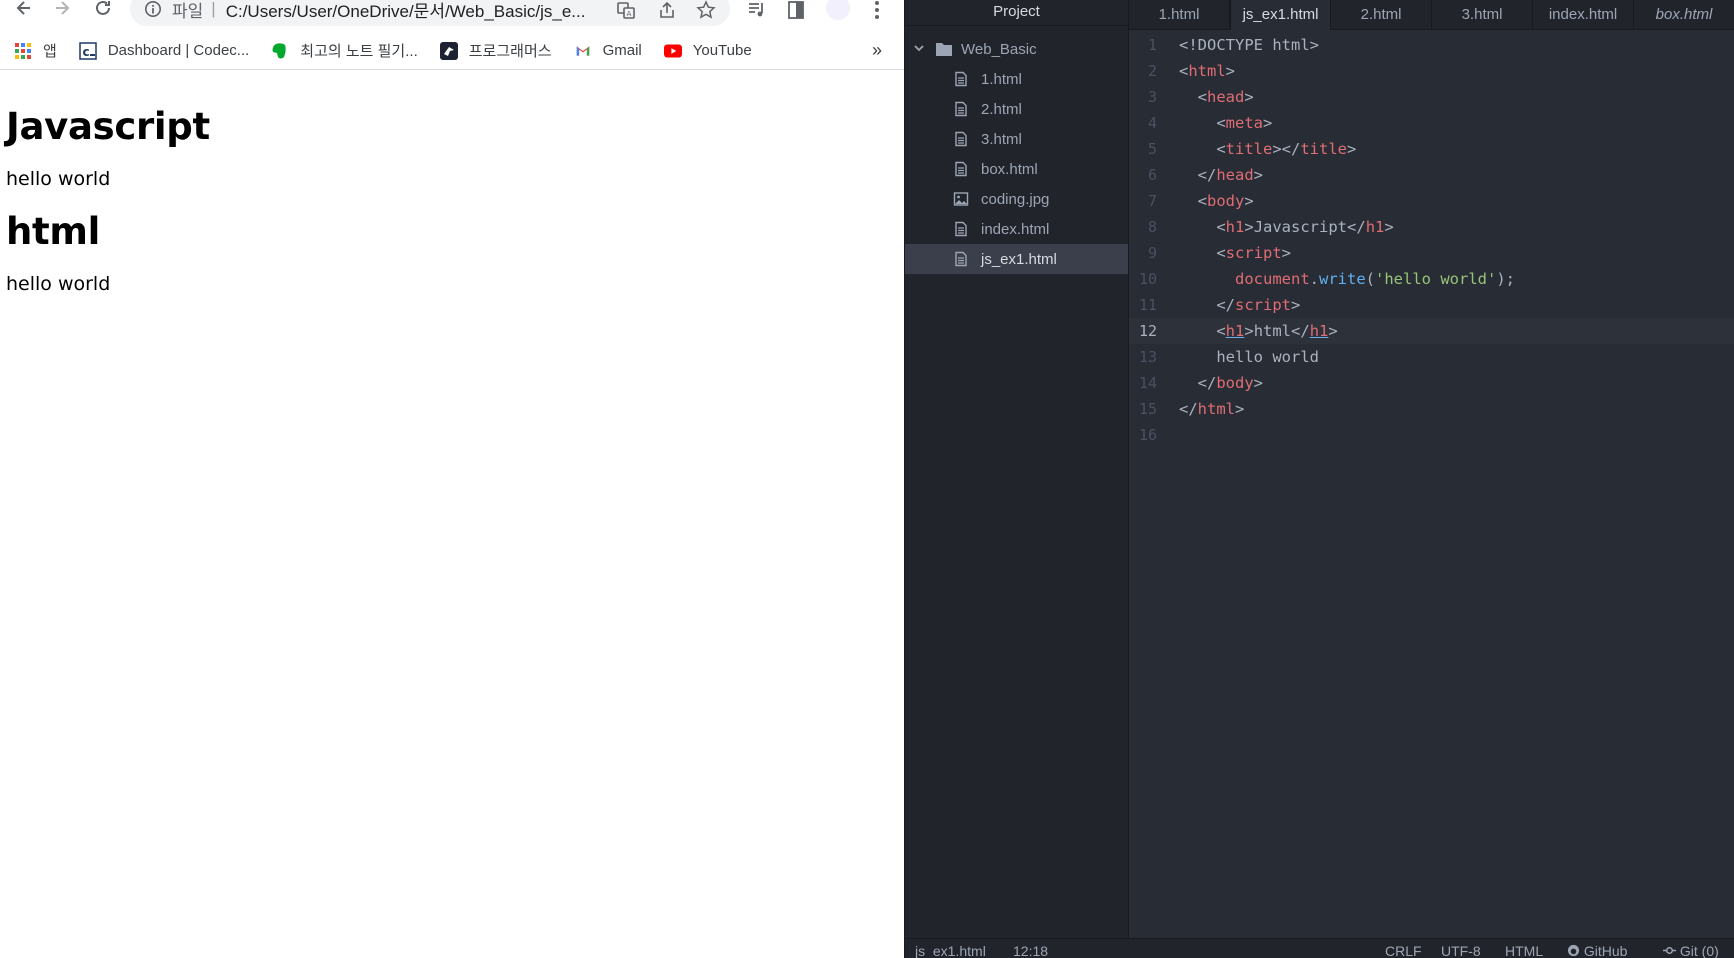  I want to click on bookmark-youtube: YouTube, so click(707, 51).